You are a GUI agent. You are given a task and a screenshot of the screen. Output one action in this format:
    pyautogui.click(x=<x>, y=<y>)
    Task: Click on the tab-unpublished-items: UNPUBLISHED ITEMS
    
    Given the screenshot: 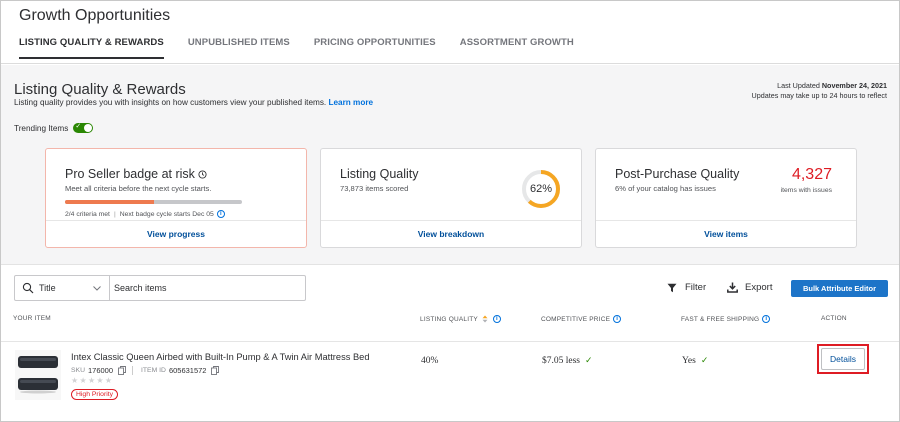 What is the action you would take?
    pyautogui.click(x=239, y=48)
    